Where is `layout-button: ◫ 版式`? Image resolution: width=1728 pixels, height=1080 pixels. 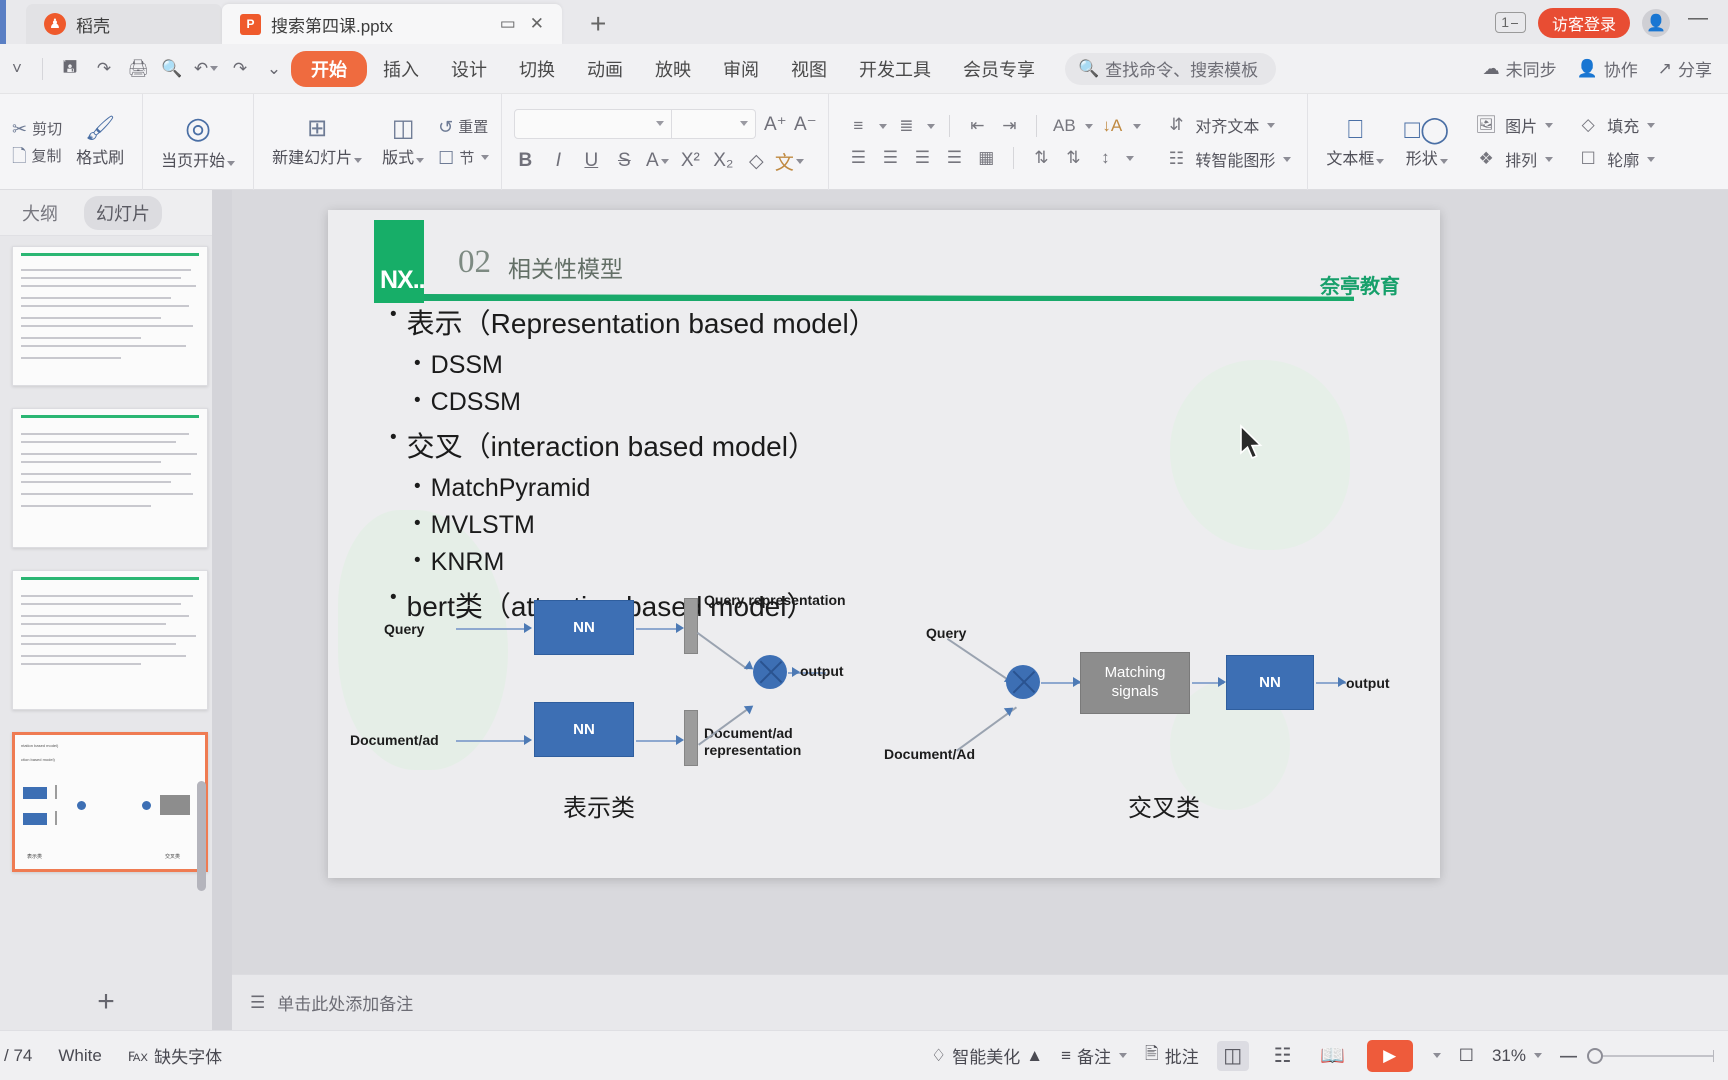 layout-button: ◫ 版式 is located at coordinates (403, 142).